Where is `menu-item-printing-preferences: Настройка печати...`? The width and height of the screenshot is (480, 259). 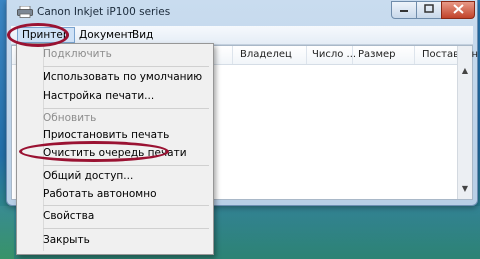
menu-item-printing-preferences: Настройка печати... is located at coordinates (98, 96).